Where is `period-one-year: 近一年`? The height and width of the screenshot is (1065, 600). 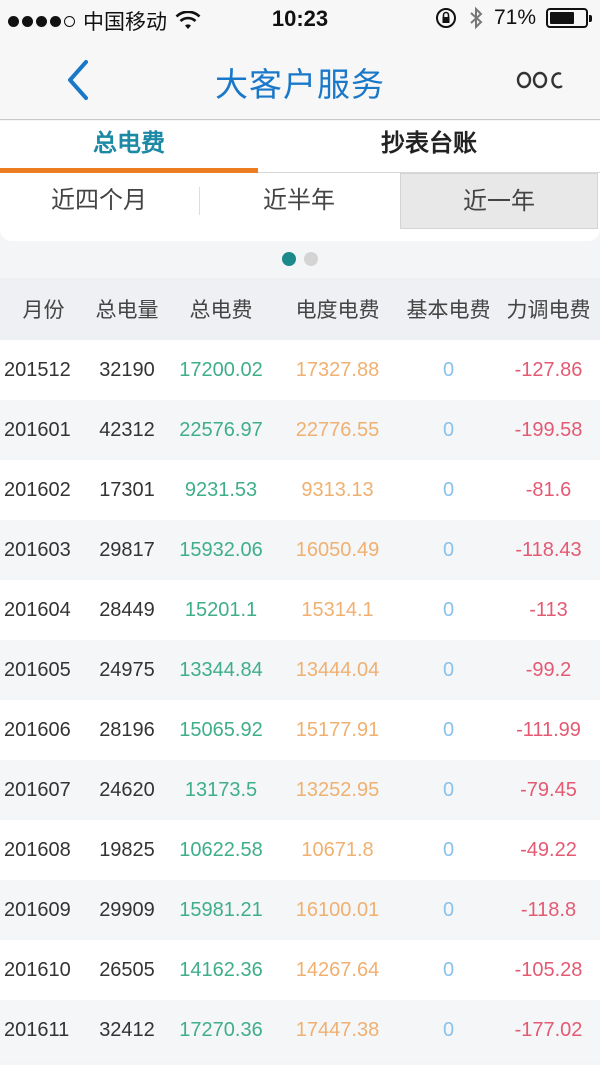
period-one-year: 近一年 is located at coordinates (499, 201).